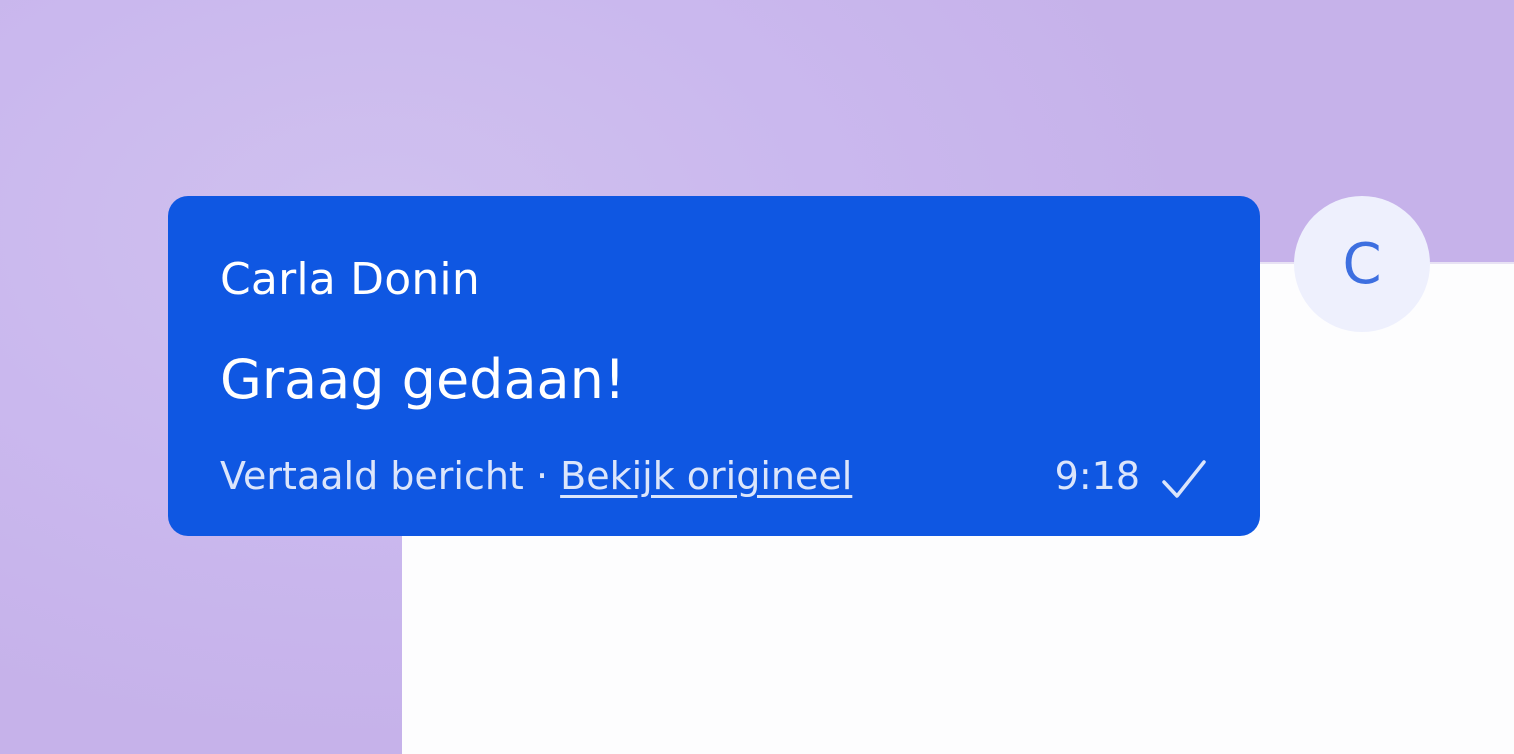 The height and width of the screenshot is (754, 1514). Describe the element at coordinates (372, 476) in the screenshot. I see `translated-label: Vertaald bericht` at that location.